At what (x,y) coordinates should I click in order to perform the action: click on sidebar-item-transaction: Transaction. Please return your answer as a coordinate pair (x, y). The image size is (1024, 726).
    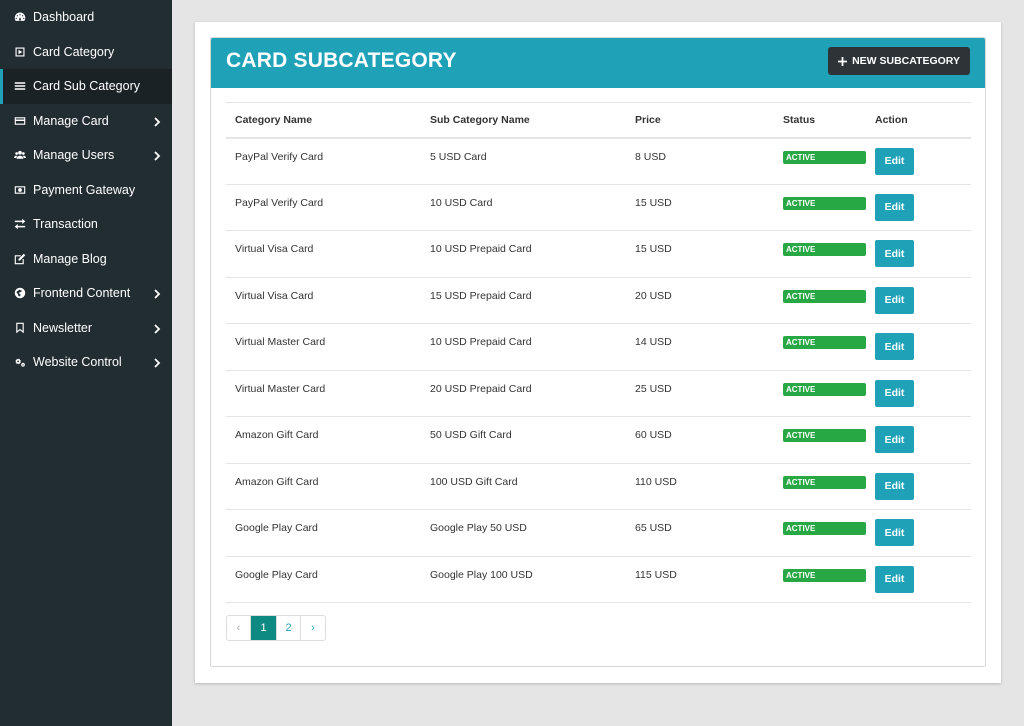
    Looking at the image, I should click on (86, 224).